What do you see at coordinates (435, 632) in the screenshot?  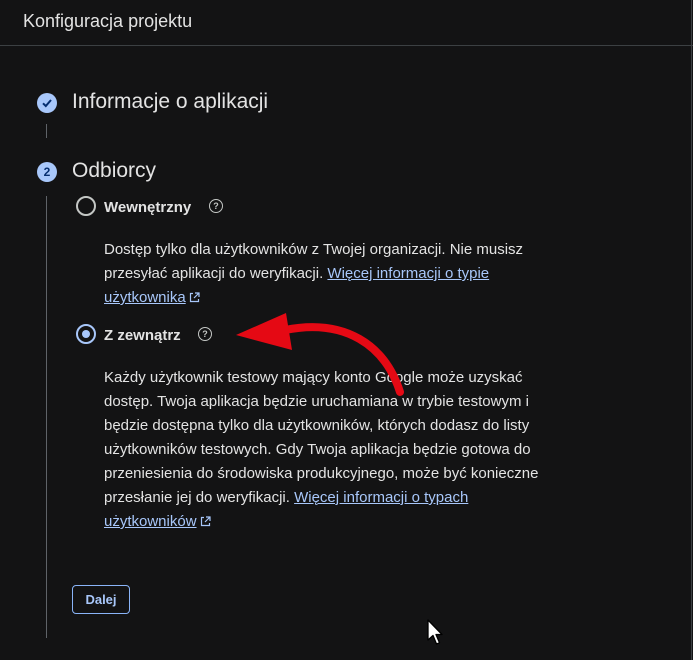 I see `mouse-cursor-icon` at bounding box center [435, 632].